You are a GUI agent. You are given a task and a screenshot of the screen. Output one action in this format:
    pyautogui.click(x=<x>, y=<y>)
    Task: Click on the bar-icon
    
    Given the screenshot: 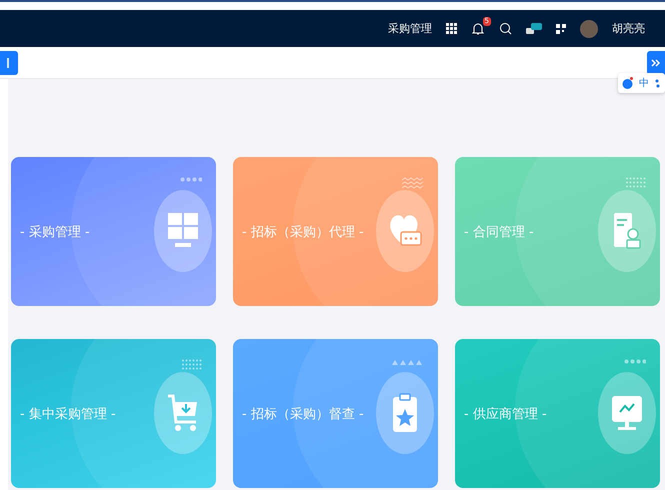 What is the action you would take?
    pyautogui.click(x=9, y=63)
    